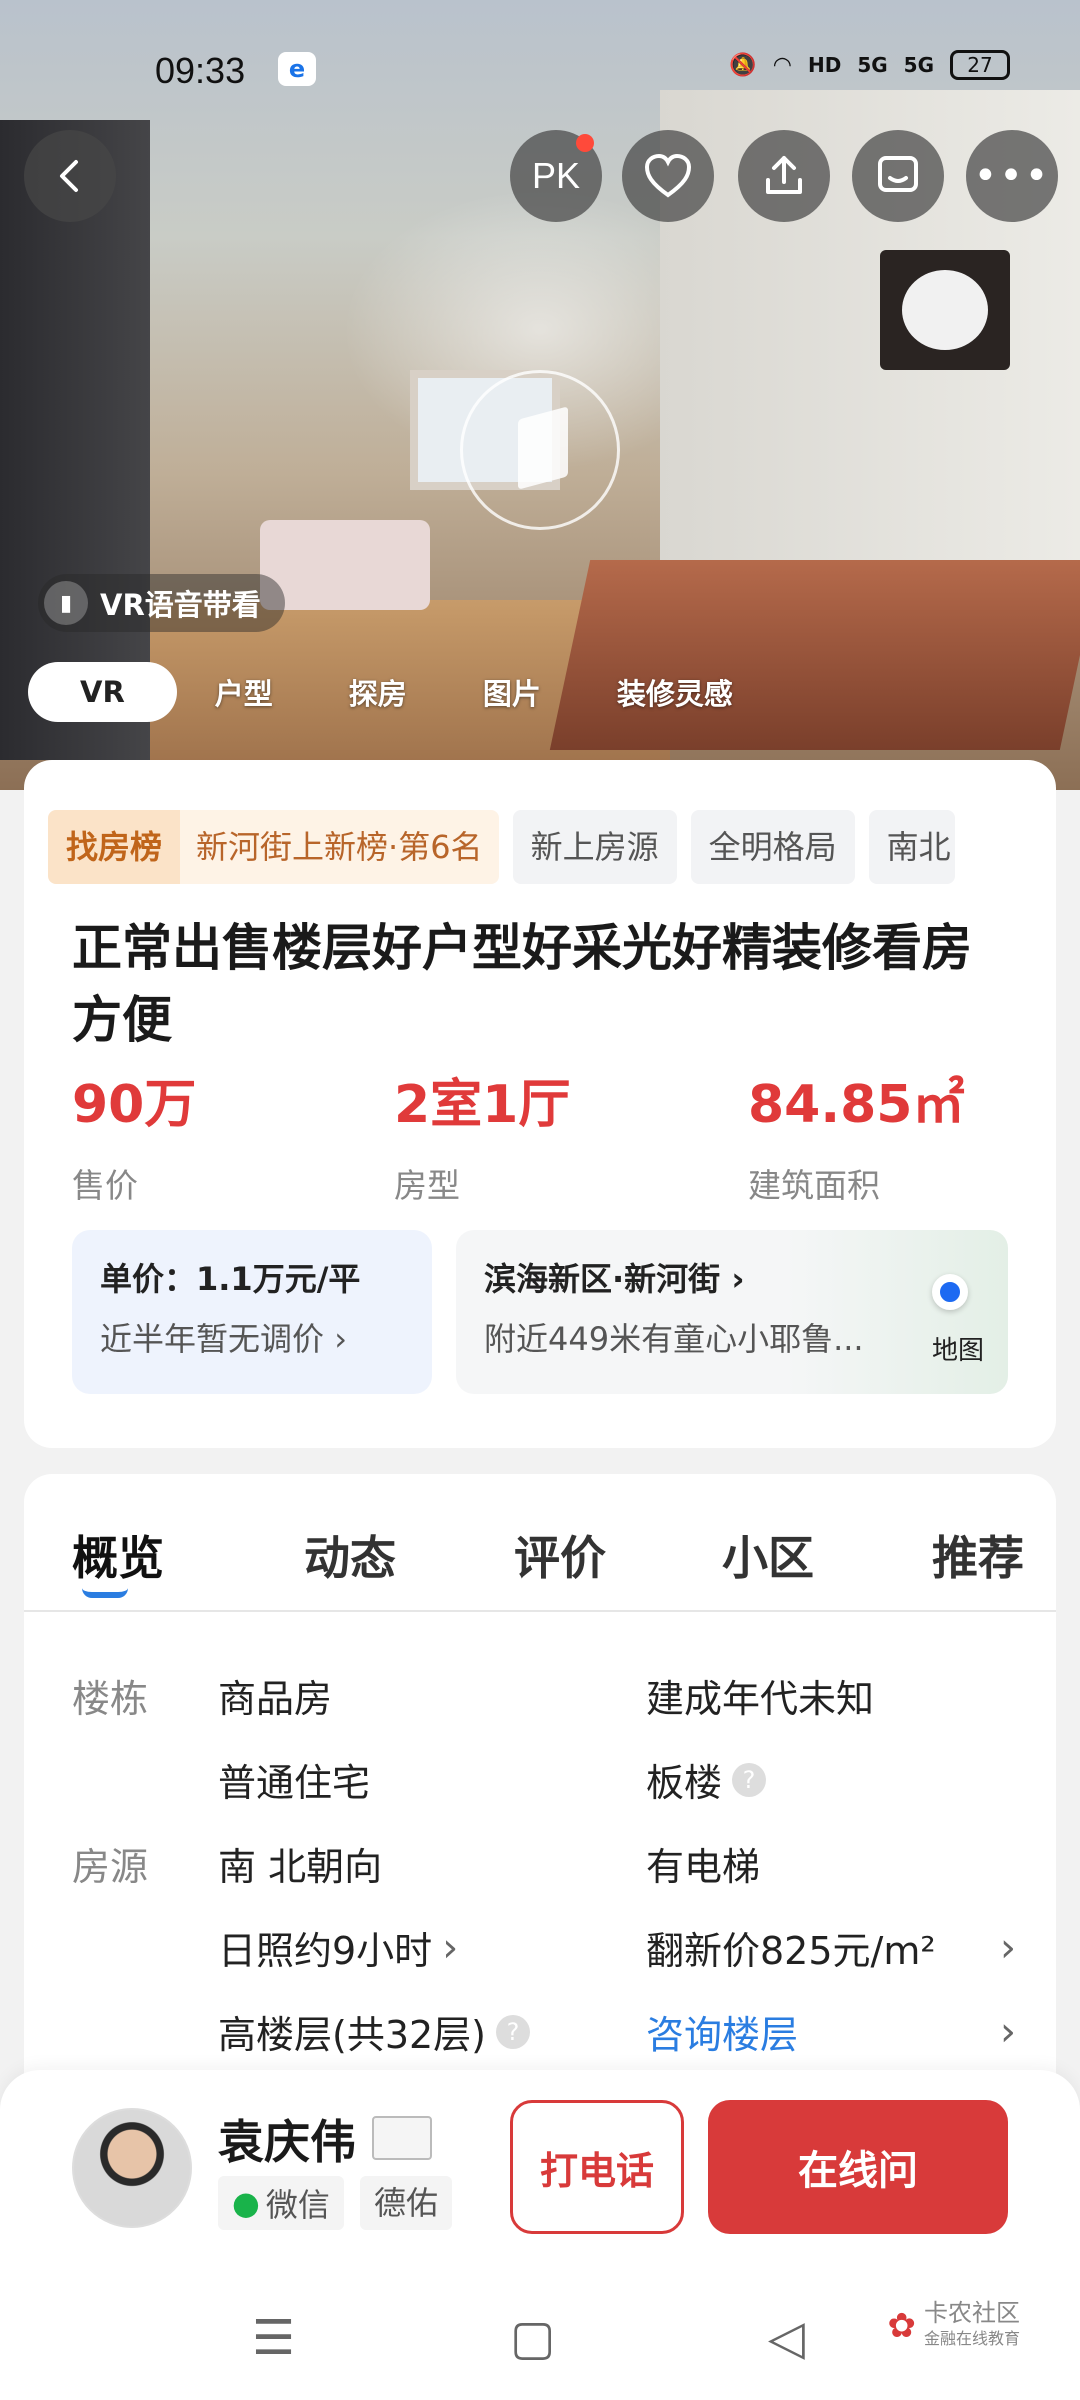  I want to click on status-bar: 09:33 e 🔕 ◠ HD 5G 5G 27, so click(540, 70).